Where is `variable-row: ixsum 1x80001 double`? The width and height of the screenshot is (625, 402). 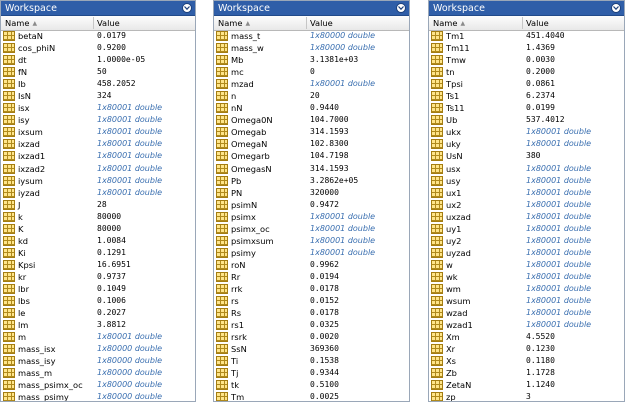
variable-row: ixsum 1x80001 double is located at coordinates (98, 132).